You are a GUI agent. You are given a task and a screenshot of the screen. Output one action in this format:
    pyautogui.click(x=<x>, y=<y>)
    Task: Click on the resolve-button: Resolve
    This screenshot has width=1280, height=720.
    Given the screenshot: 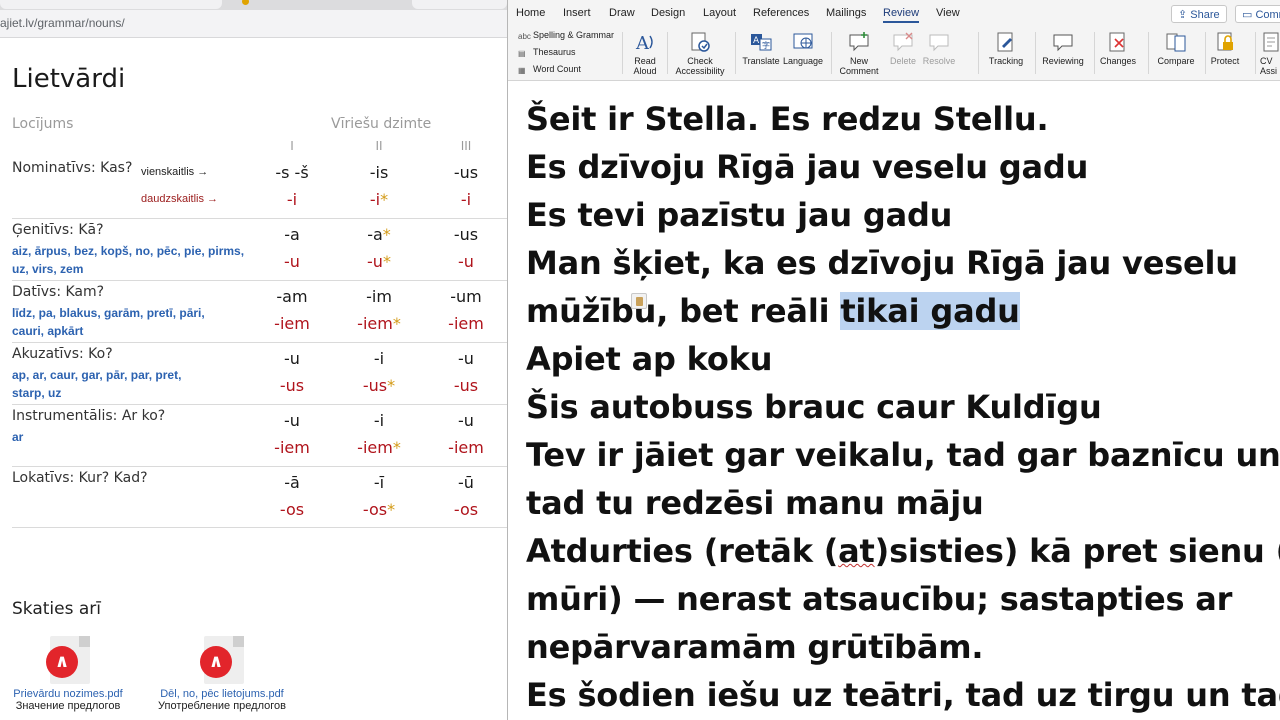 What is the action you would take?
    pyautogui.click(x=939, y=48)
    